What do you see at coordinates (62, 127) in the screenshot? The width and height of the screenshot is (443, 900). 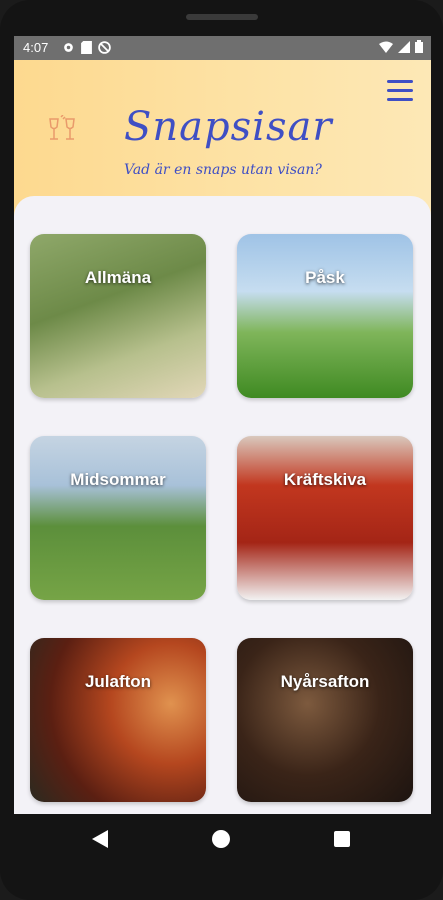 I see `cheers-glasses-icon` at bounding box center [62, 127].